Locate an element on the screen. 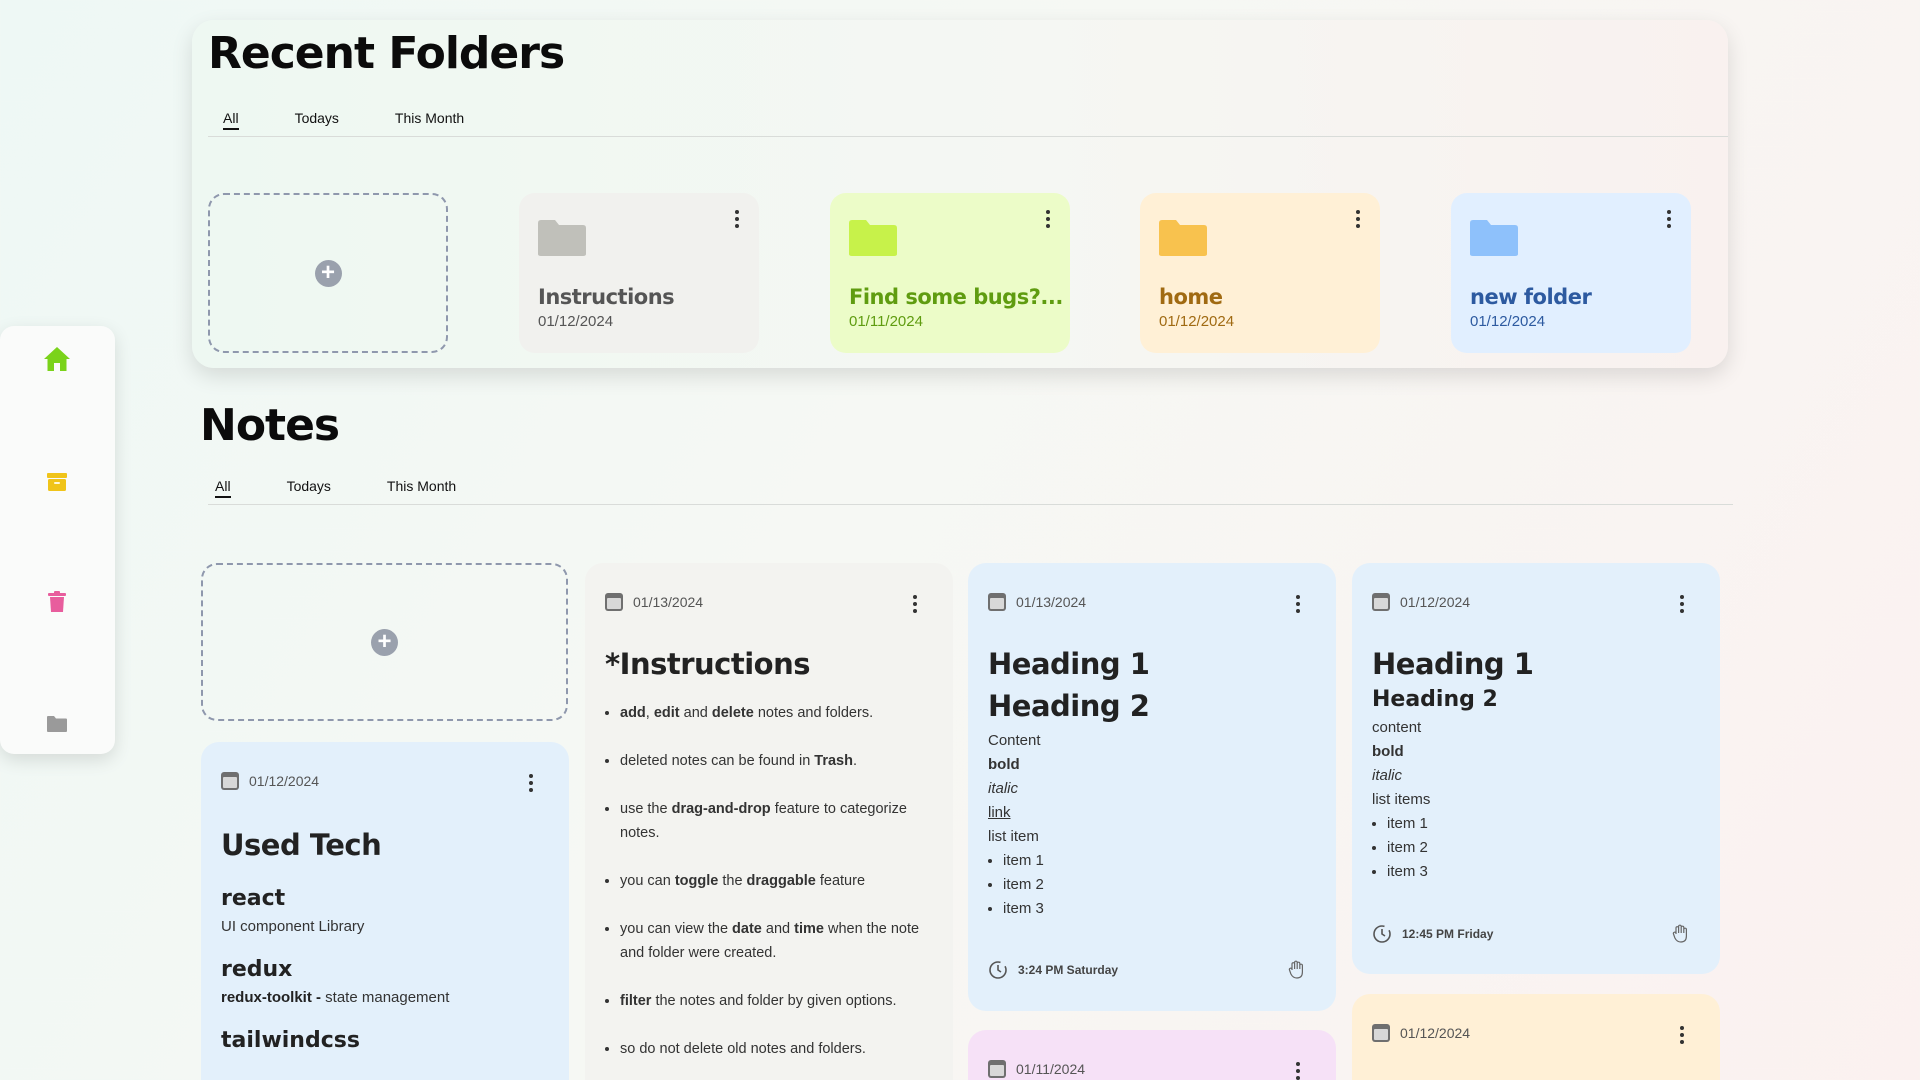 The image size is (1920, 1080). note-heading: Used Tech is located at coordinates (301, 845).